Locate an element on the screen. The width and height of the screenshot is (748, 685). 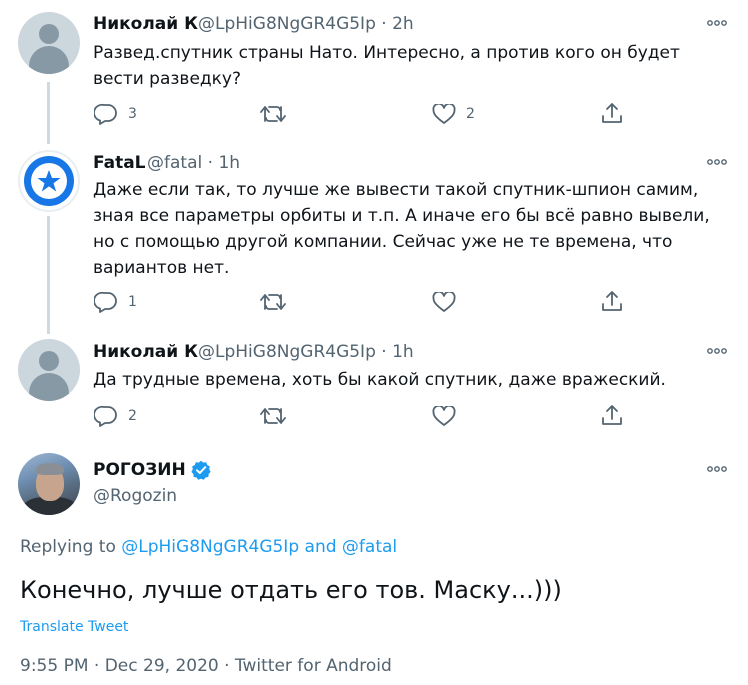
author-handle-line: @LpHiG8NgGR4G5Ip · 1h is located at coordinates (306, 352).